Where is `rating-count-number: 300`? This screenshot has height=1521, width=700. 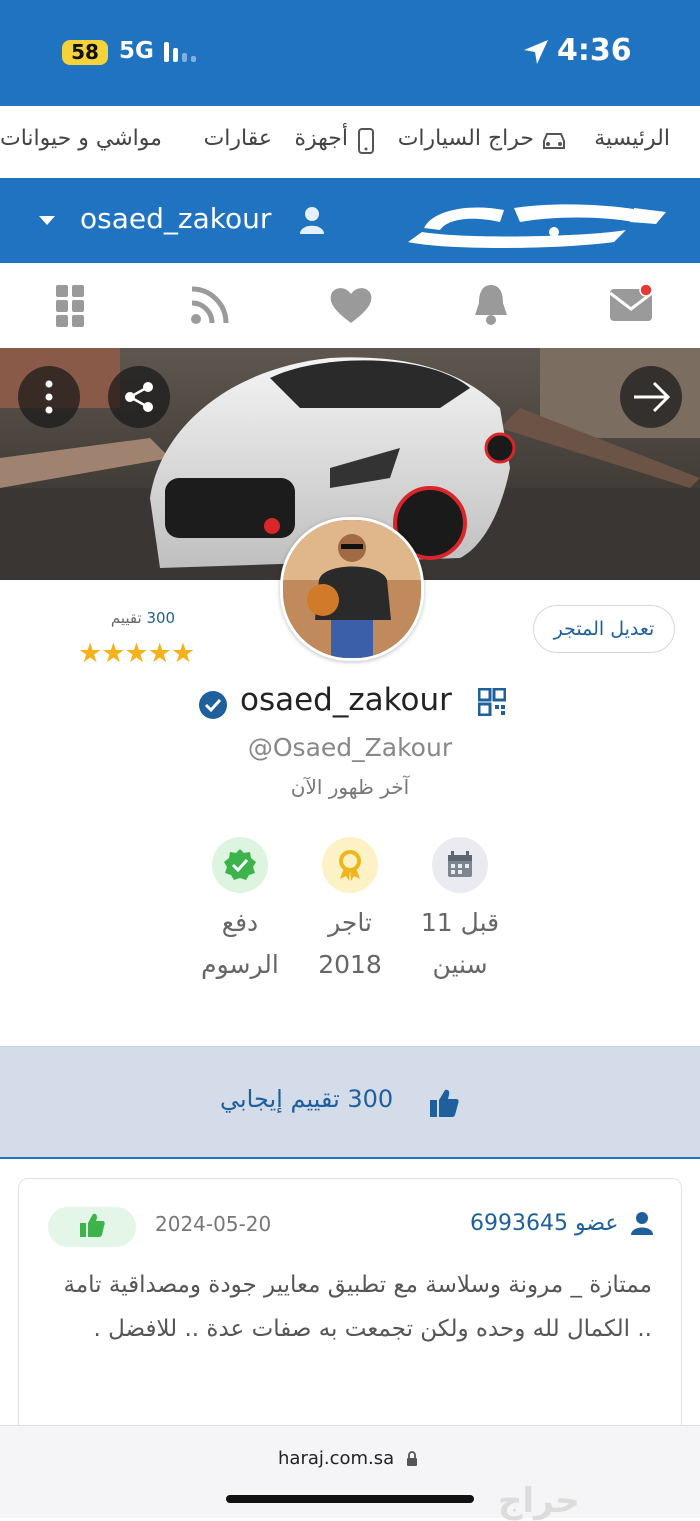 rating-count-number: 300 is located at coordinates (161, 618).